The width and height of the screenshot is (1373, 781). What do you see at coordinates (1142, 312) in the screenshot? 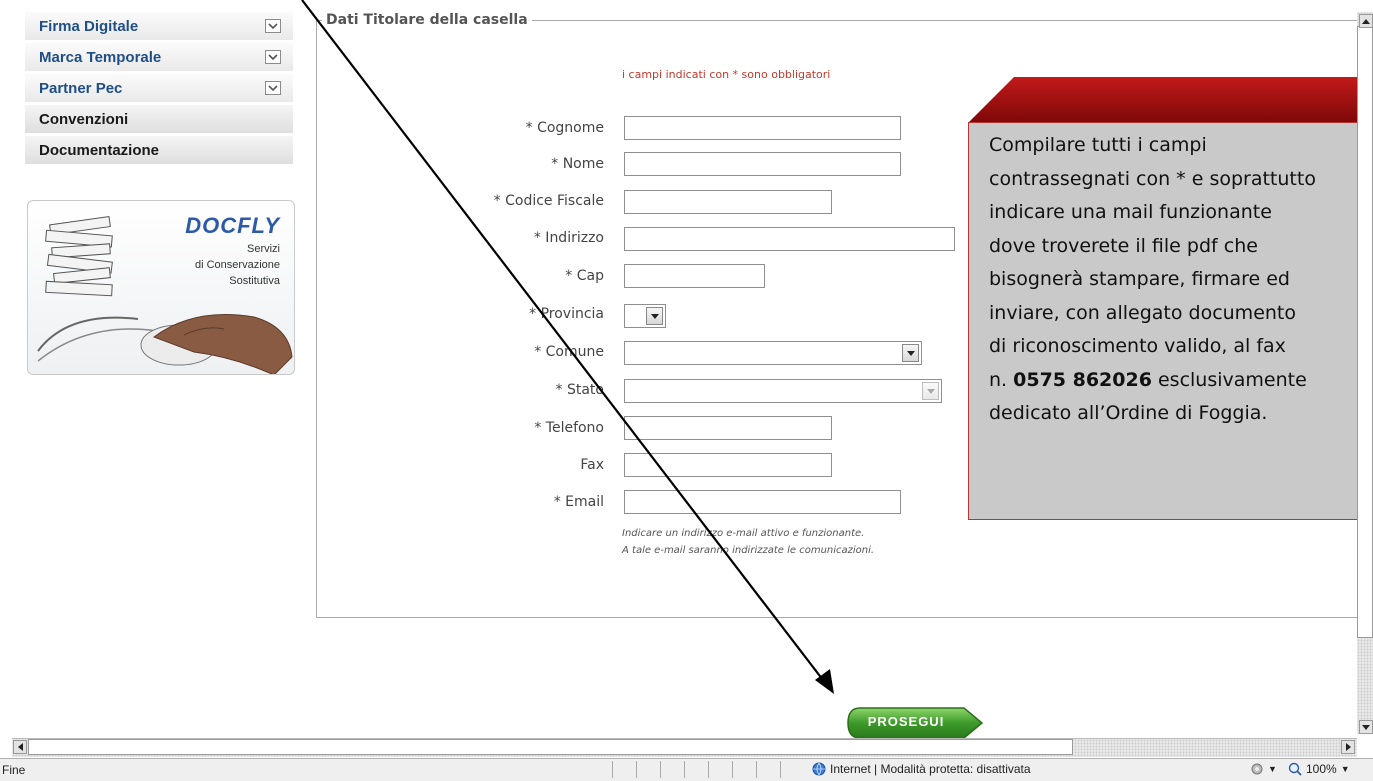
I see `callout-line: inviare, con allegato documento` at bounding box center [1142, 312].